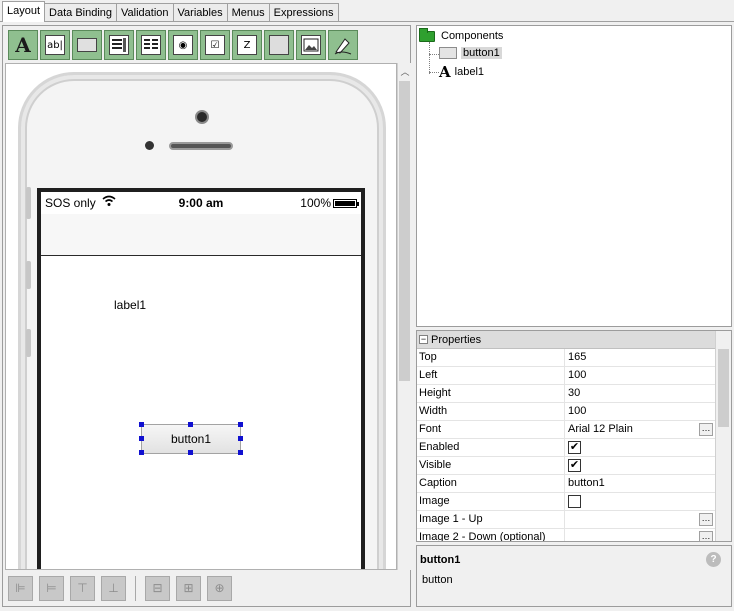  I want to click on tab-layout: Layout, so click(24, 11).